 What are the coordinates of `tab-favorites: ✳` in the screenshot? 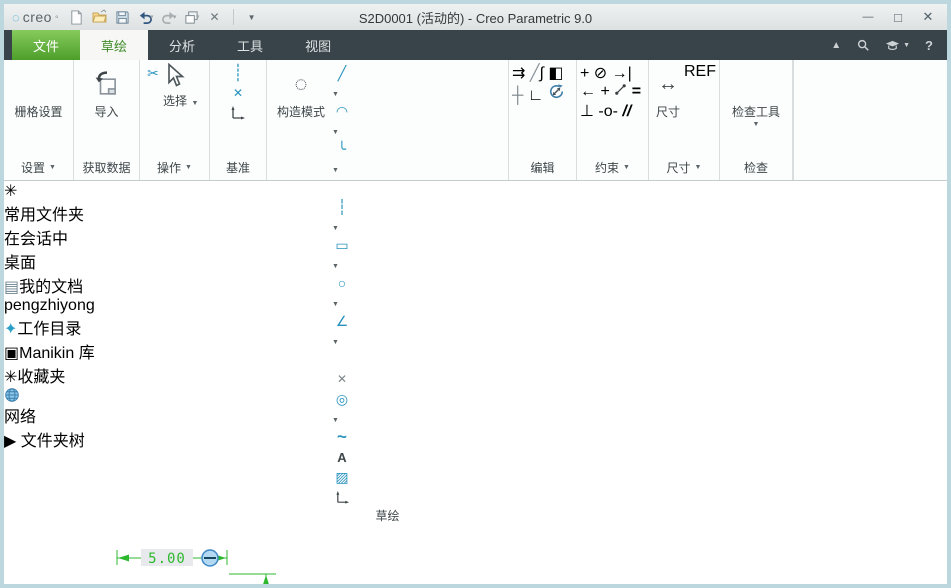 It's located at (475, 191).